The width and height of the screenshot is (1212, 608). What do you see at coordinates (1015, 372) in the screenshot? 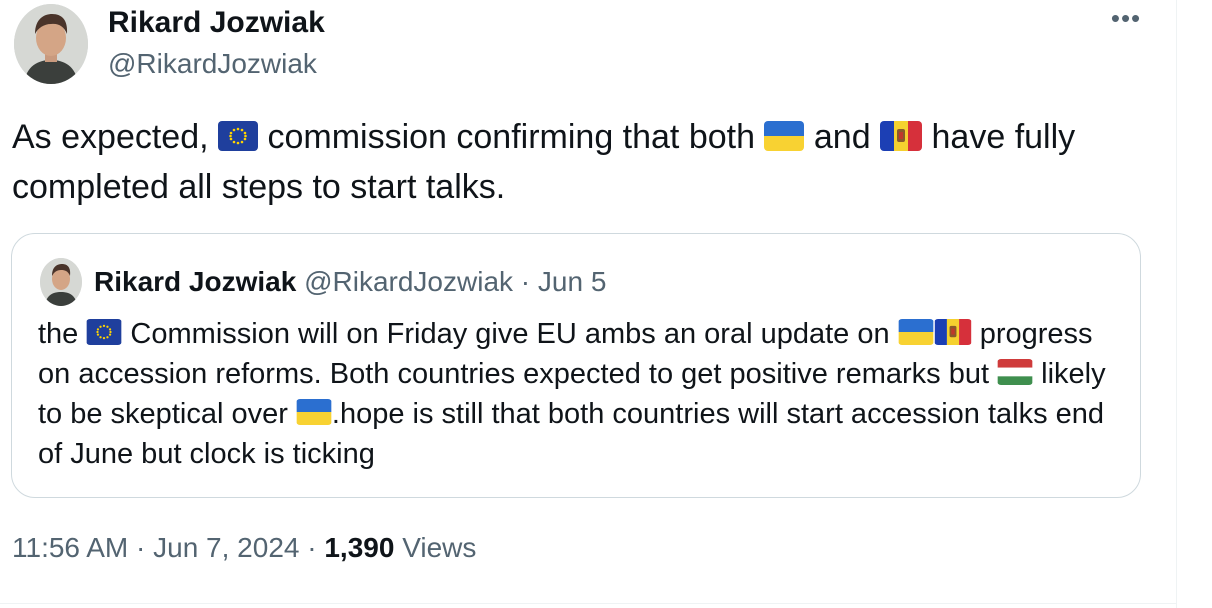
I see `hungary-flag-icon` at bounding box center [1015, 372].